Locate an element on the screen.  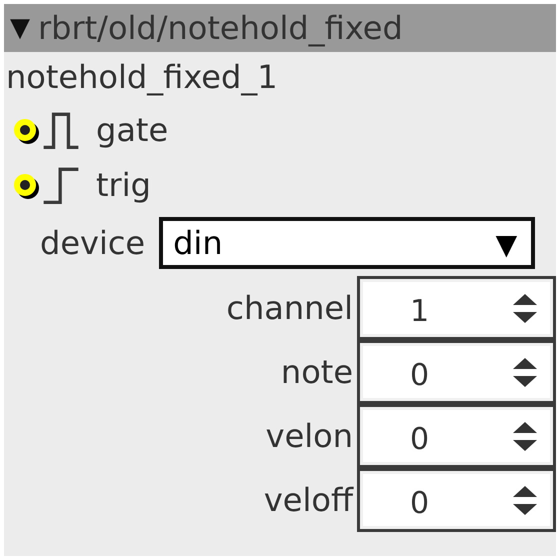
collapse-toggle: ▼ is located at coordinates (20, 28).